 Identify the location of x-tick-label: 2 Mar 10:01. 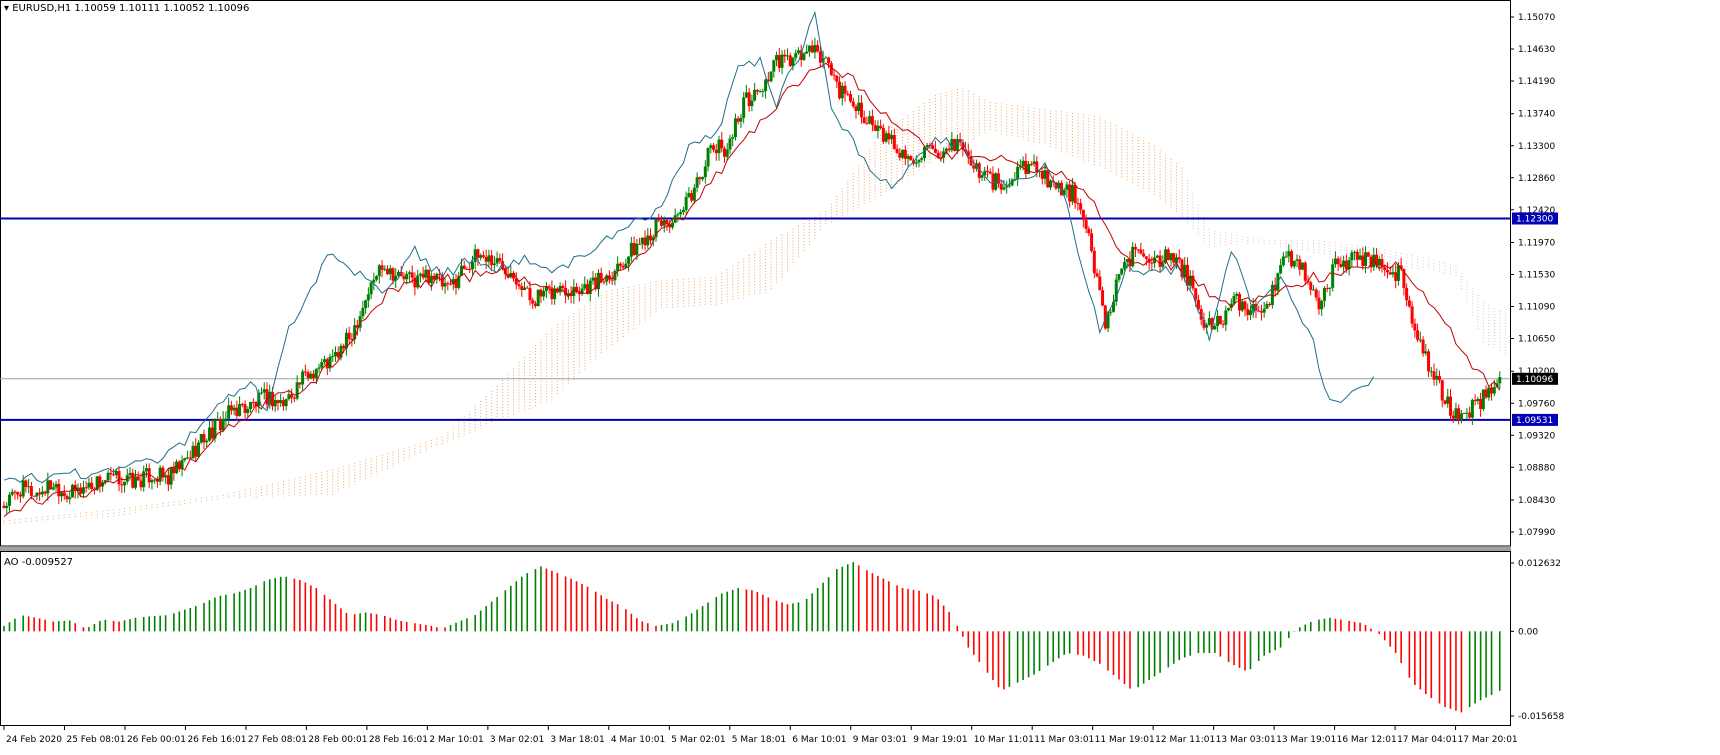
(456, 740).